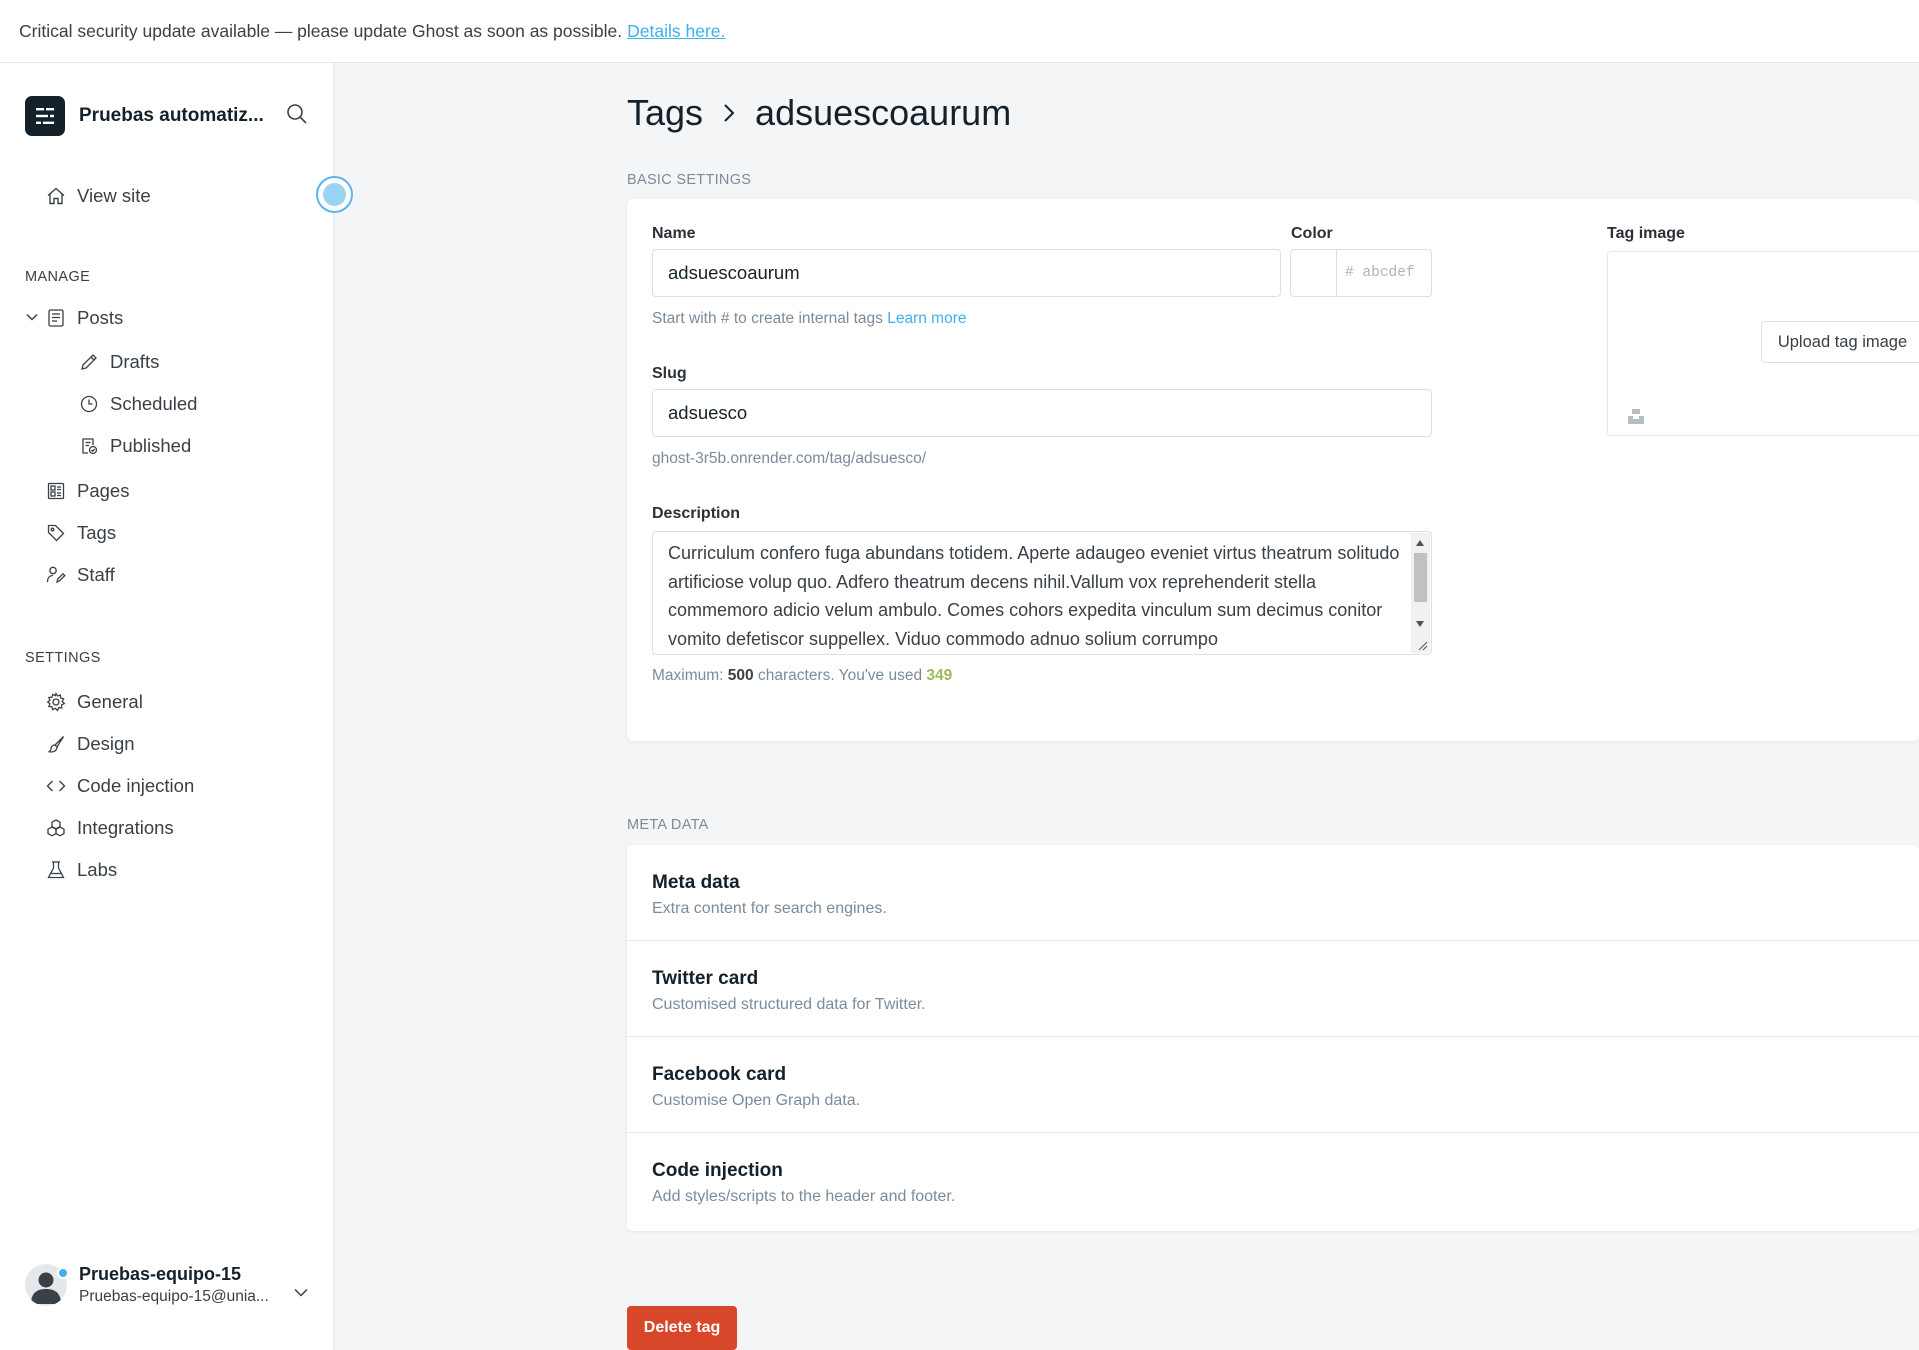 Image resolution: width=1919 pixels, height=1350 pixels. Describe the element at coordinates (1042, 413) in the screenshot. I see `slug-input` at that location.